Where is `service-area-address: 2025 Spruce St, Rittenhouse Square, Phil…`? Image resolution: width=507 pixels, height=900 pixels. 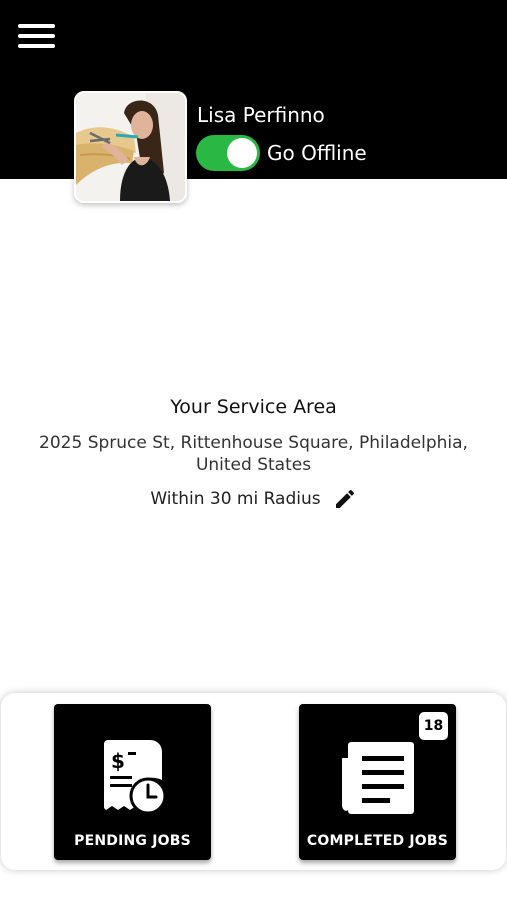 service-area-address: 2025 Spruce St, Rittenhouse Square, Phil… is located at coordinates (253, 454).